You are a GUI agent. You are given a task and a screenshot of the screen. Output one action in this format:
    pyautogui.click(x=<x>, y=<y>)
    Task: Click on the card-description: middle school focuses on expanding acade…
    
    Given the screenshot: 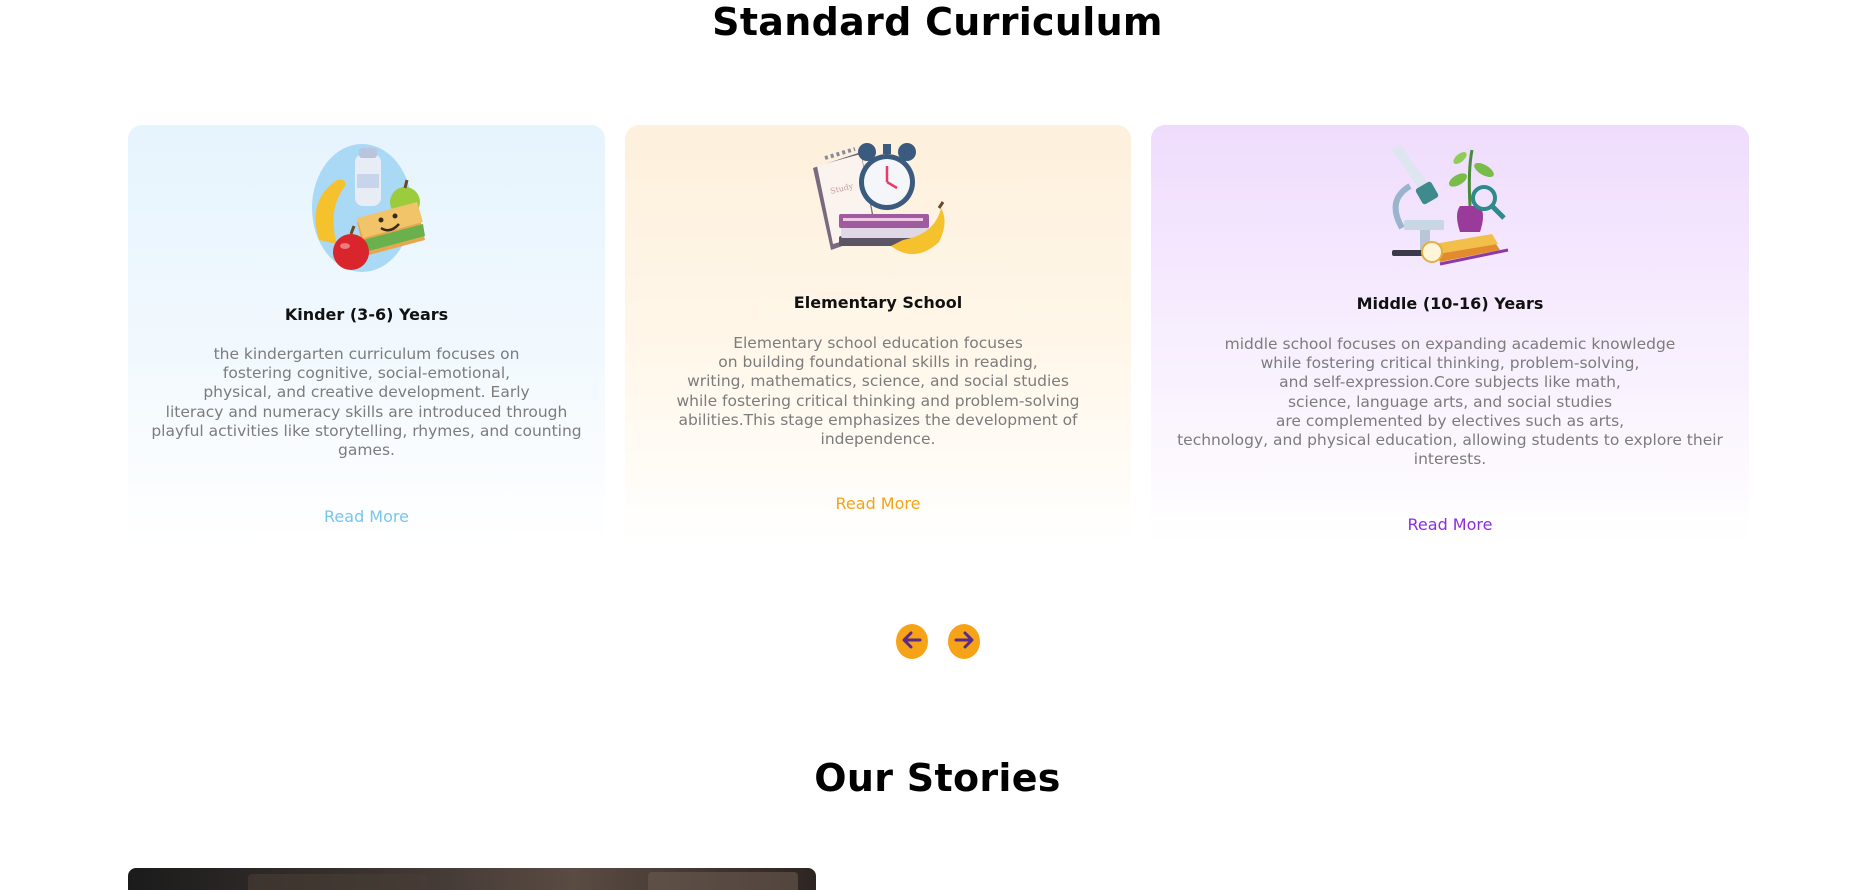 What is the action you would take?
    pyautogui.click(x=1450, y=402)
    